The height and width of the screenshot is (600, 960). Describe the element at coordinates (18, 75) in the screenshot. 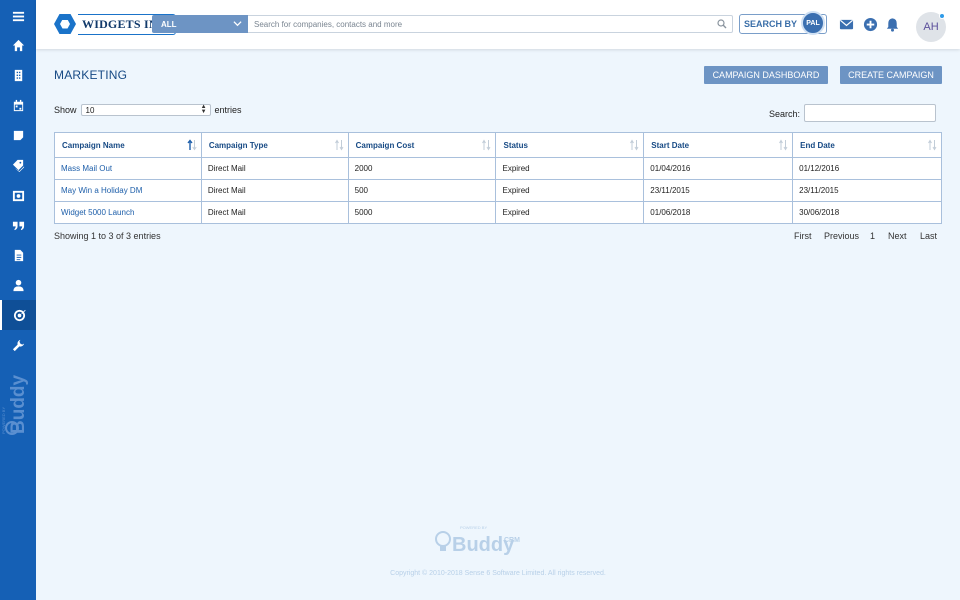

I see `building-icon` at that location.